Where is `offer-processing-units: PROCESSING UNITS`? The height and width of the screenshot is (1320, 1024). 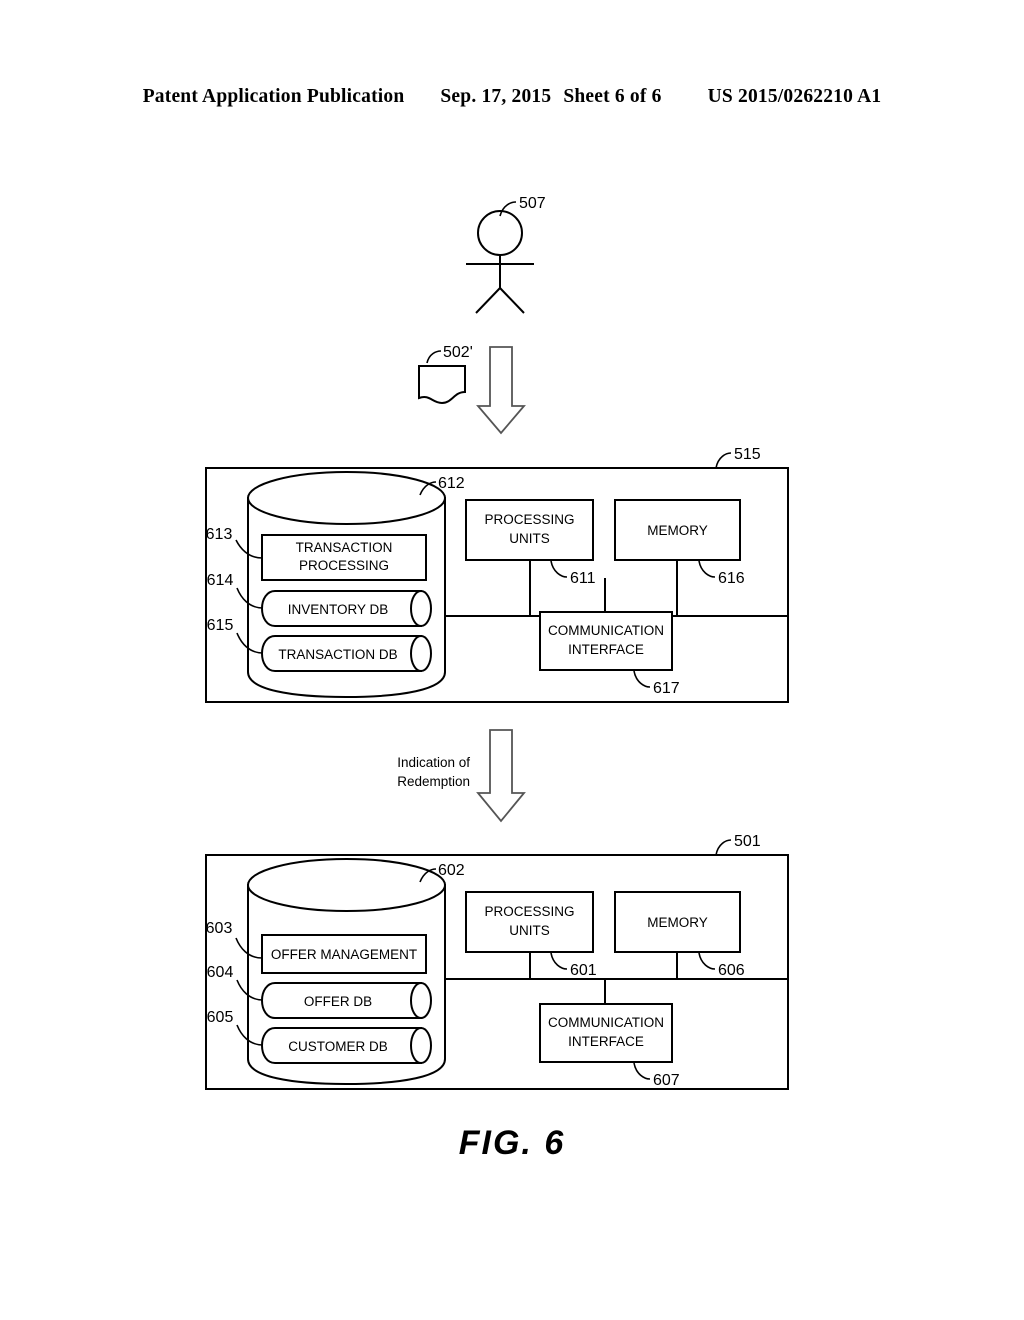 offer-processing-units: PROCESSING UNITS is located at coordinates (529, 922).